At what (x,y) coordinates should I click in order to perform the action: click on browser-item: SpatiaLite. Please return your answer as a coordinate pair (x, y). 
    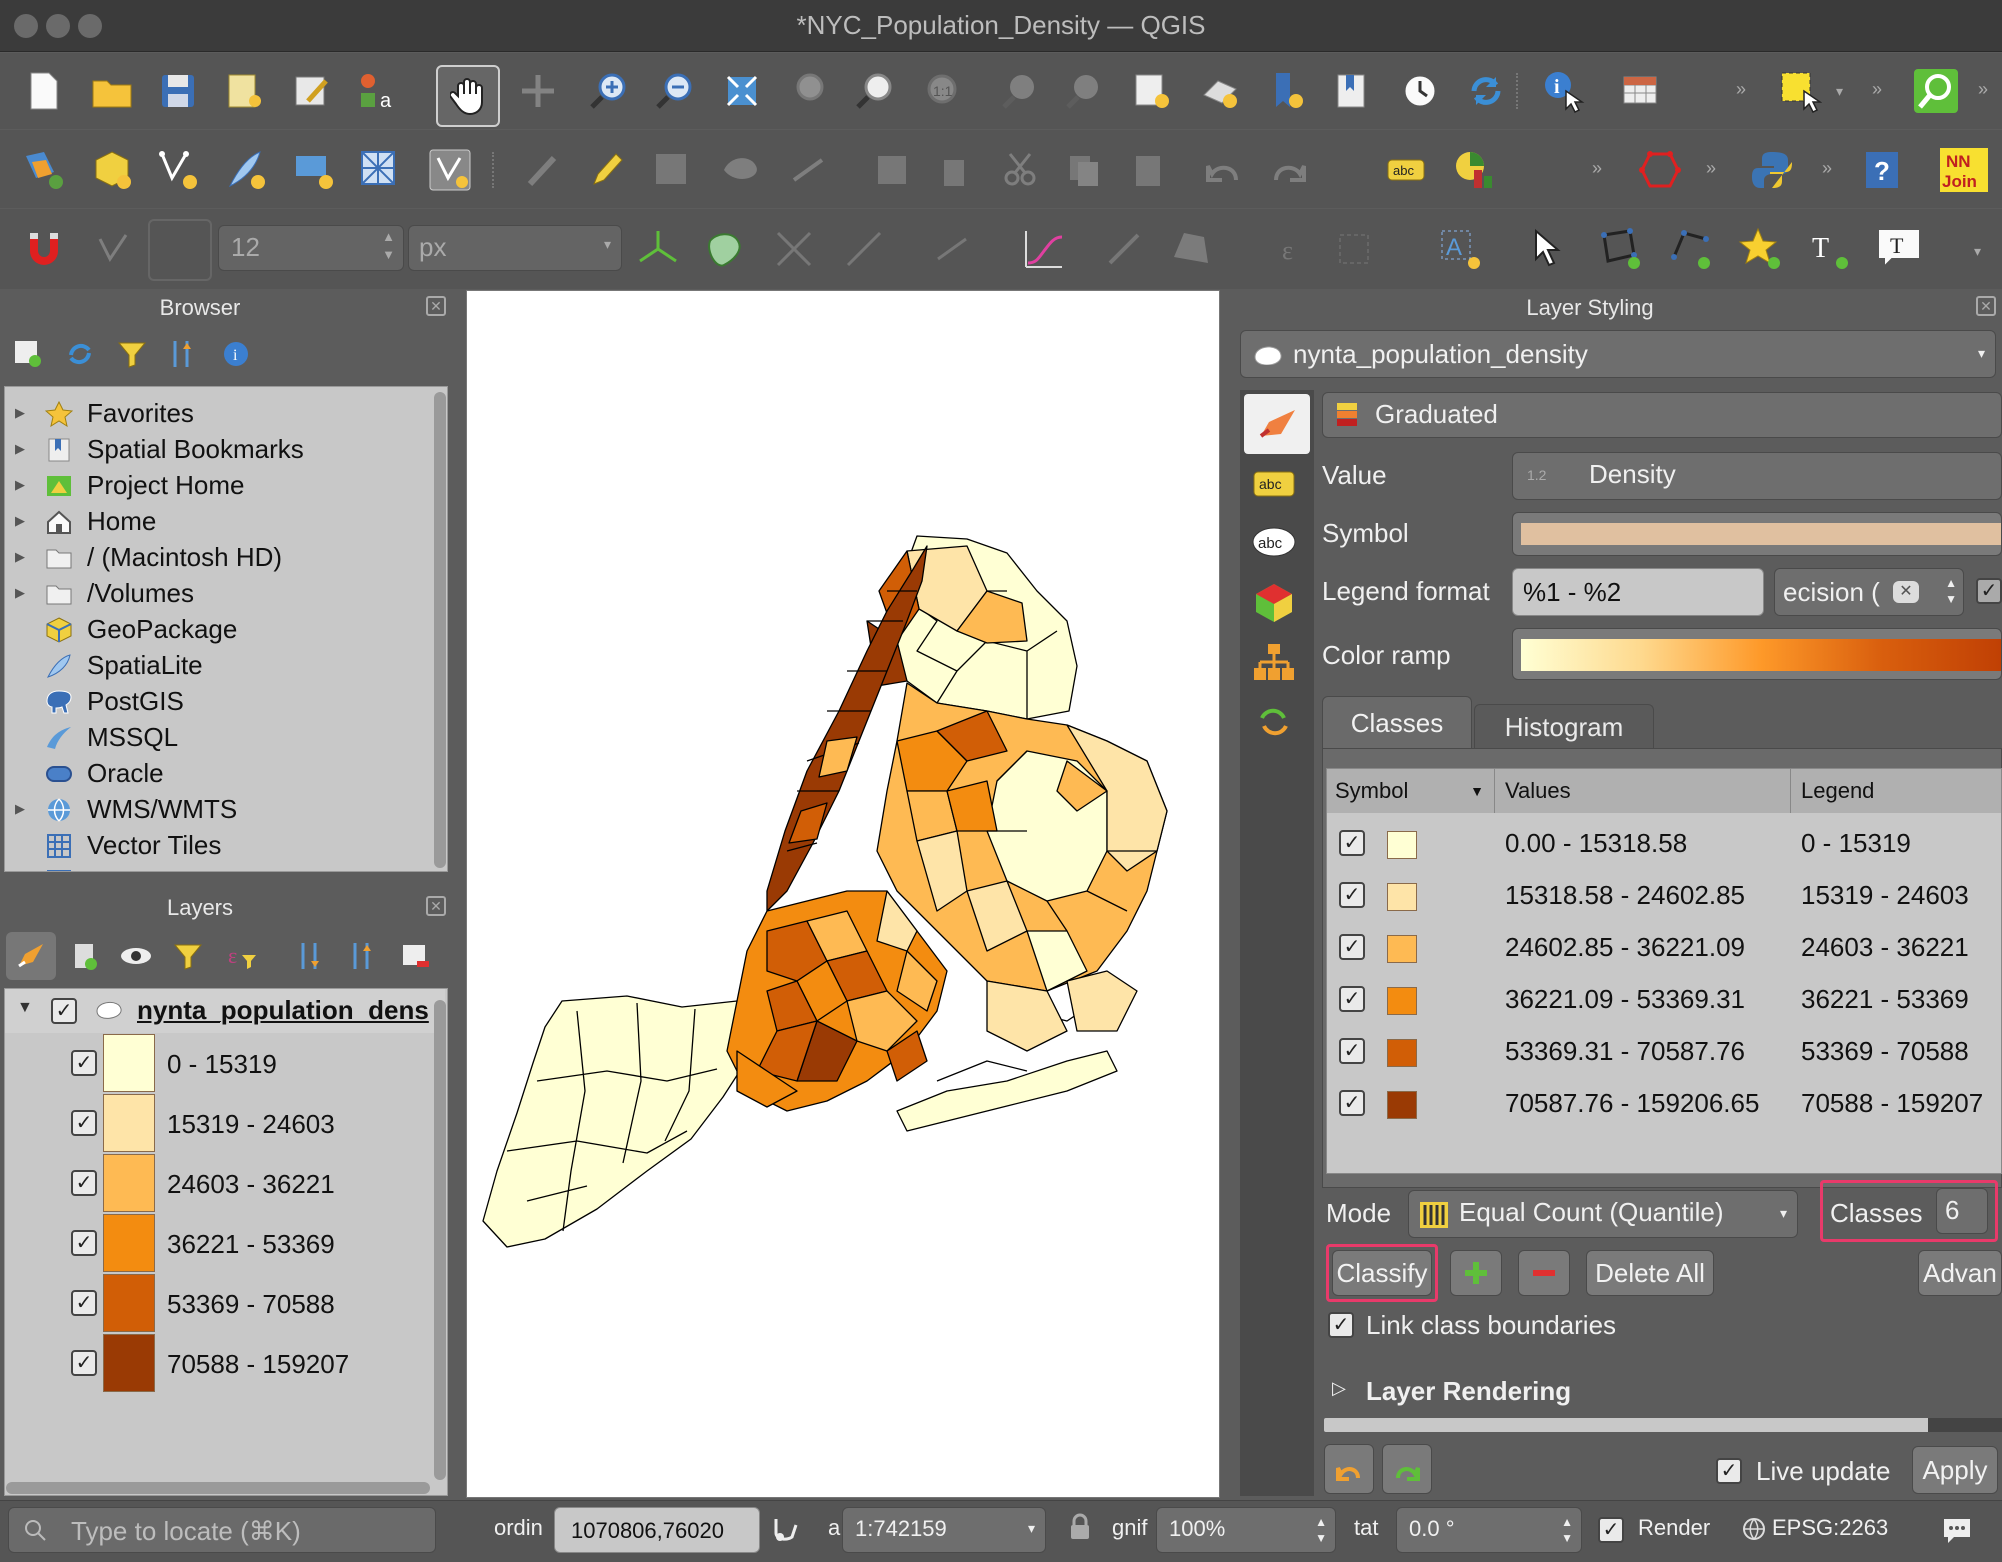
    Looking at the image, I should click on (225, 665).